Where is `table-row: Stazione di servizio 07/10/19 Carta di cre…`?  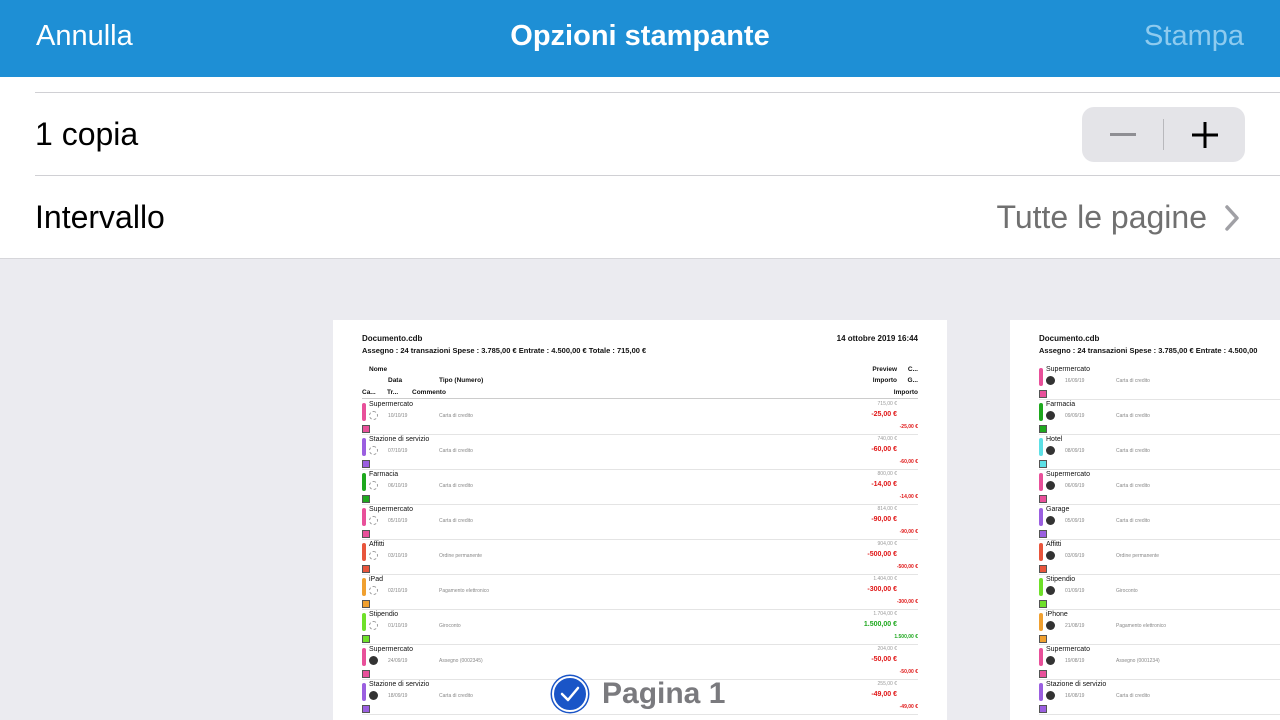 table-row: Stazione di servizio 07/10/19 Carta di cre… is located at coordinates (640, 452).